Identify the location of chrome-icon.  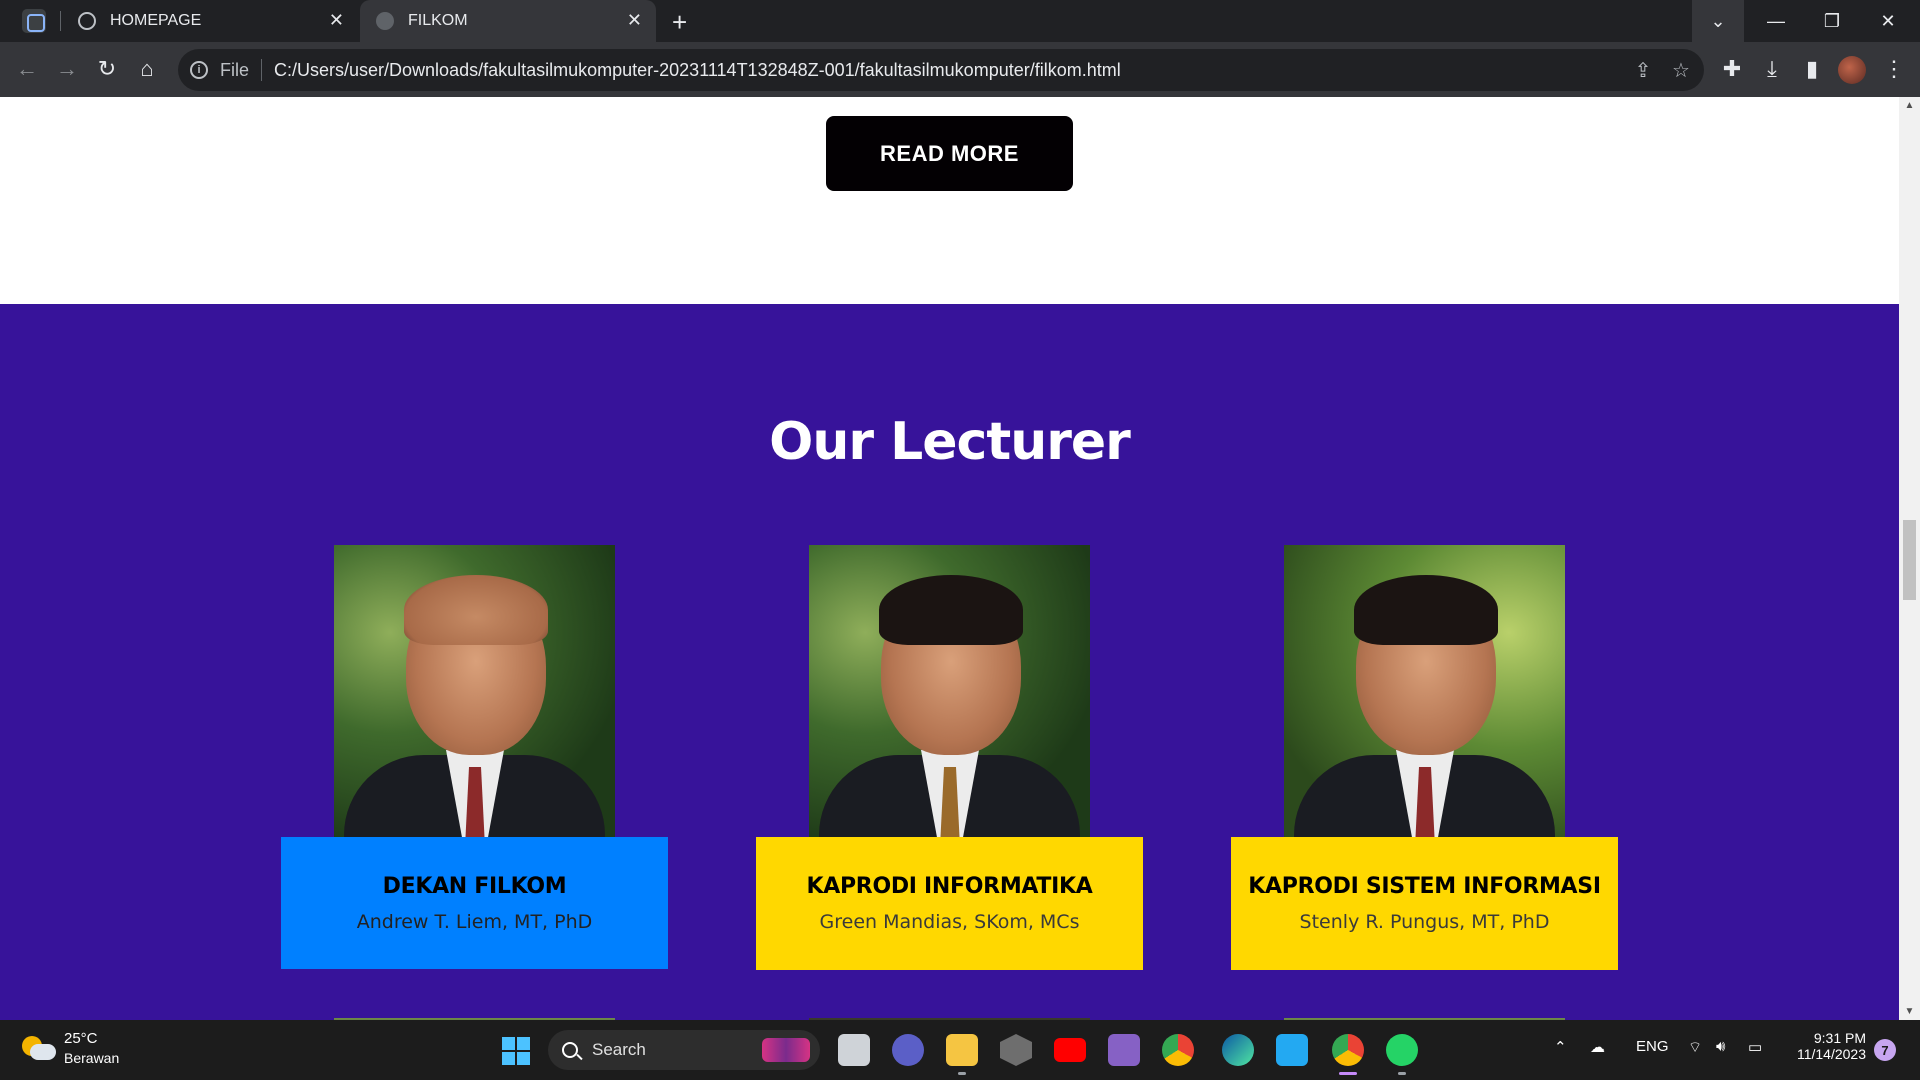
(1178, 1050).